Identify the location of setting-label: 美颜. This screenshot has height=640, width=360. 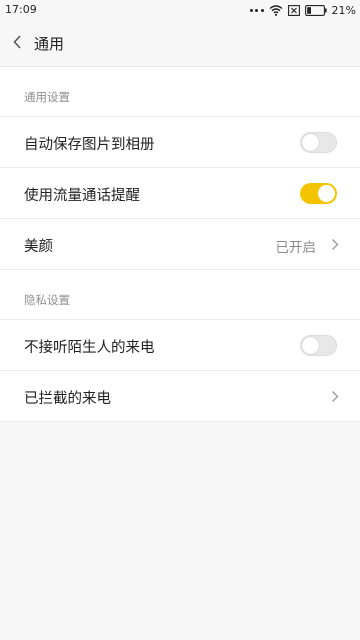
(38, 247).